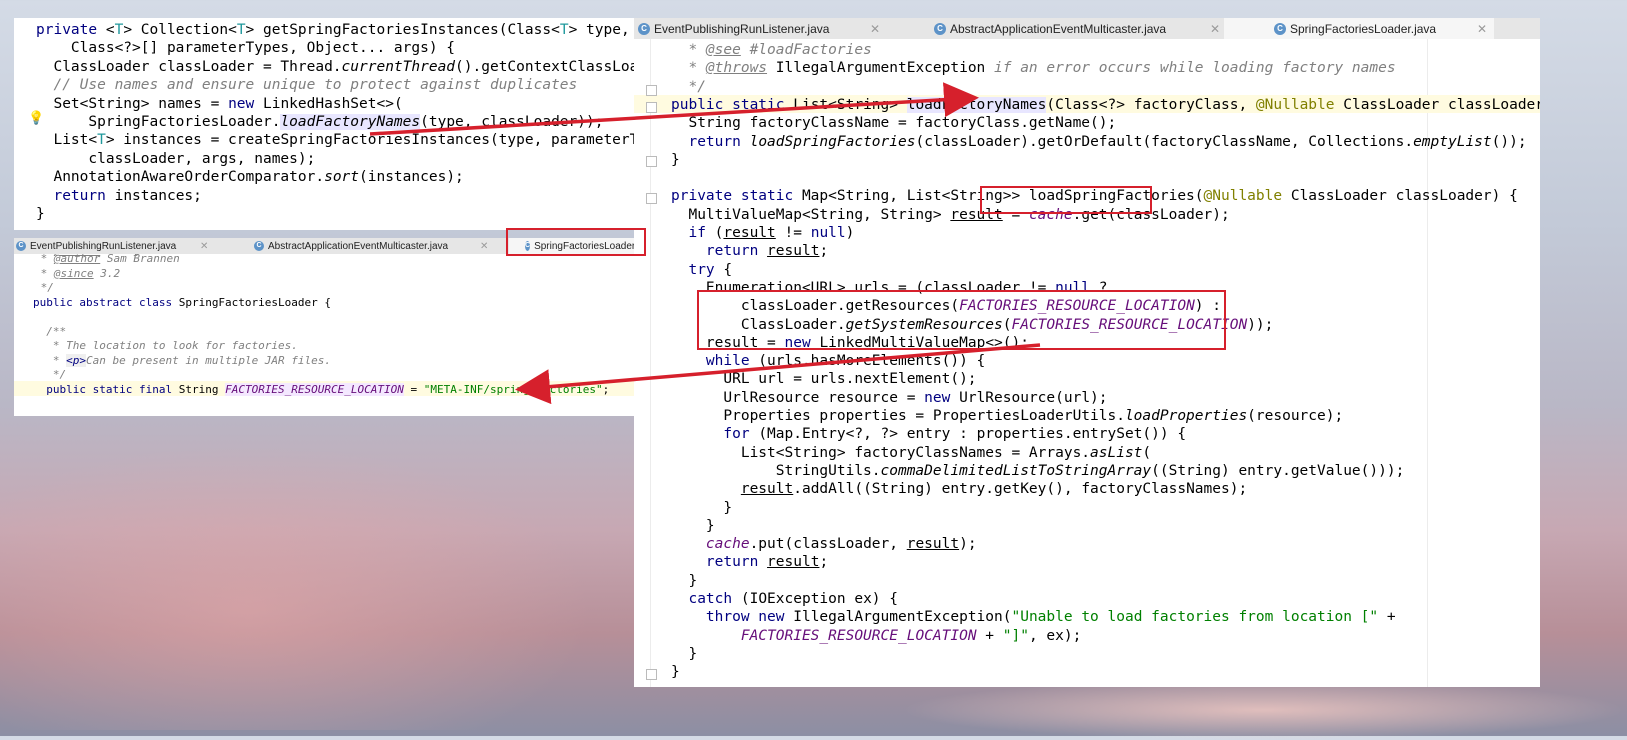 This screenshot has width=1627, height=740. I want to click on code-line: * @author Sam Brannen, so click(107, 259).